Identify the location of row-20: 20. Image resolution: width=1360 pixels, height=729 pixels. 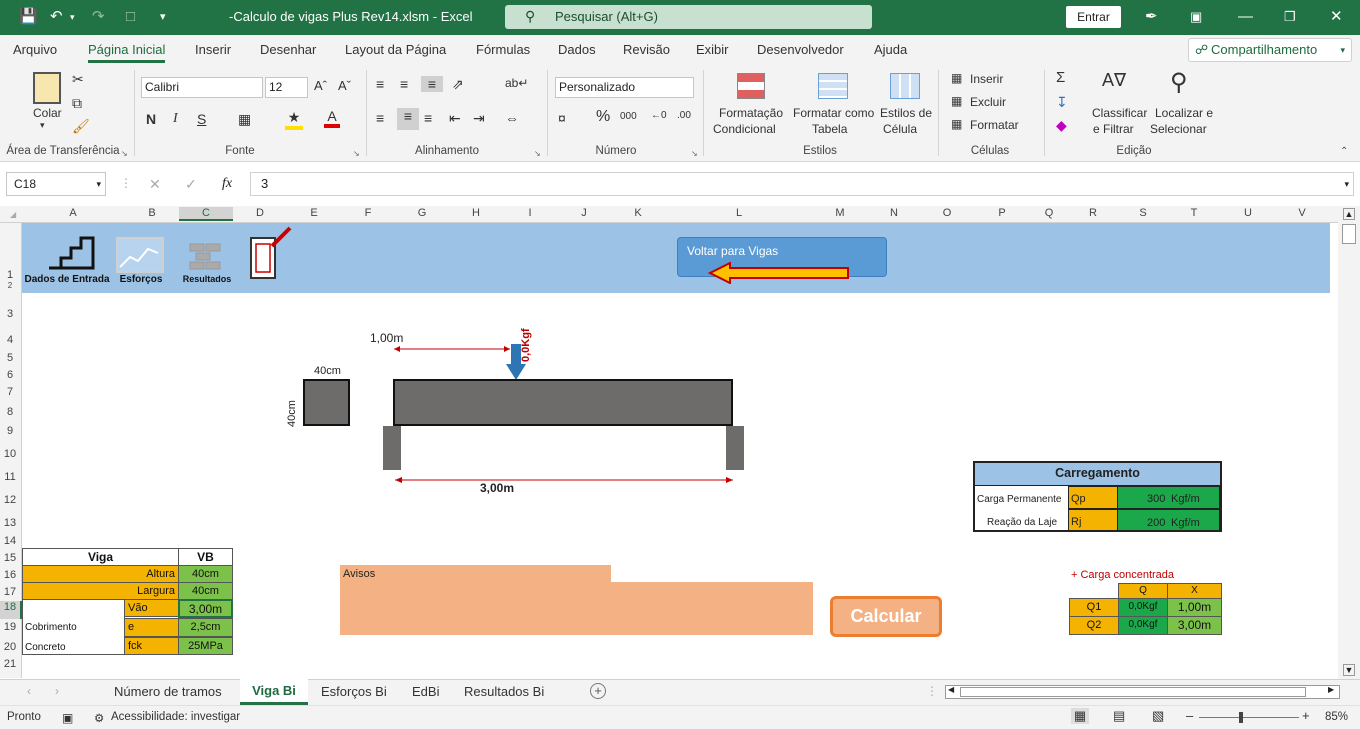
(10, 647).